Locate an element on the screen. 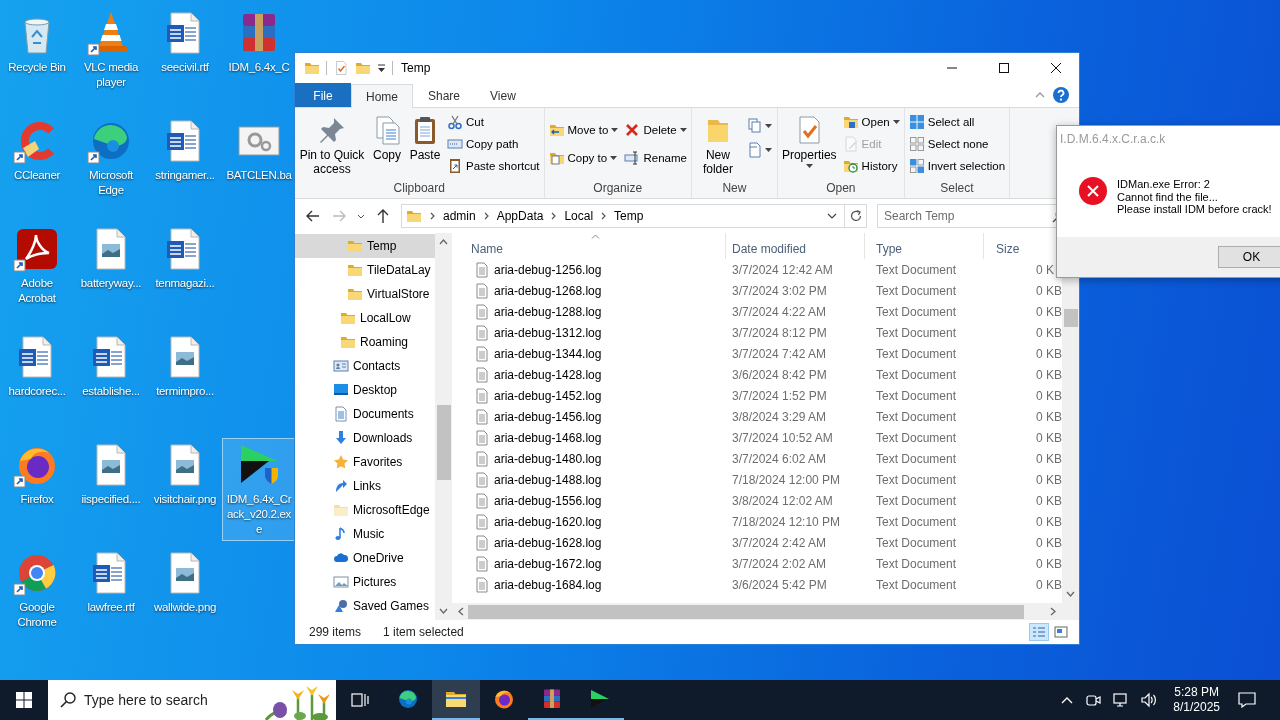 Image resolution: width=1280 pixels, height=720 pixels. file-row: aria-debug-1684.log 3/6/2024 5:42 PM Text Document 0 KB is located at coordinates (758, 584).